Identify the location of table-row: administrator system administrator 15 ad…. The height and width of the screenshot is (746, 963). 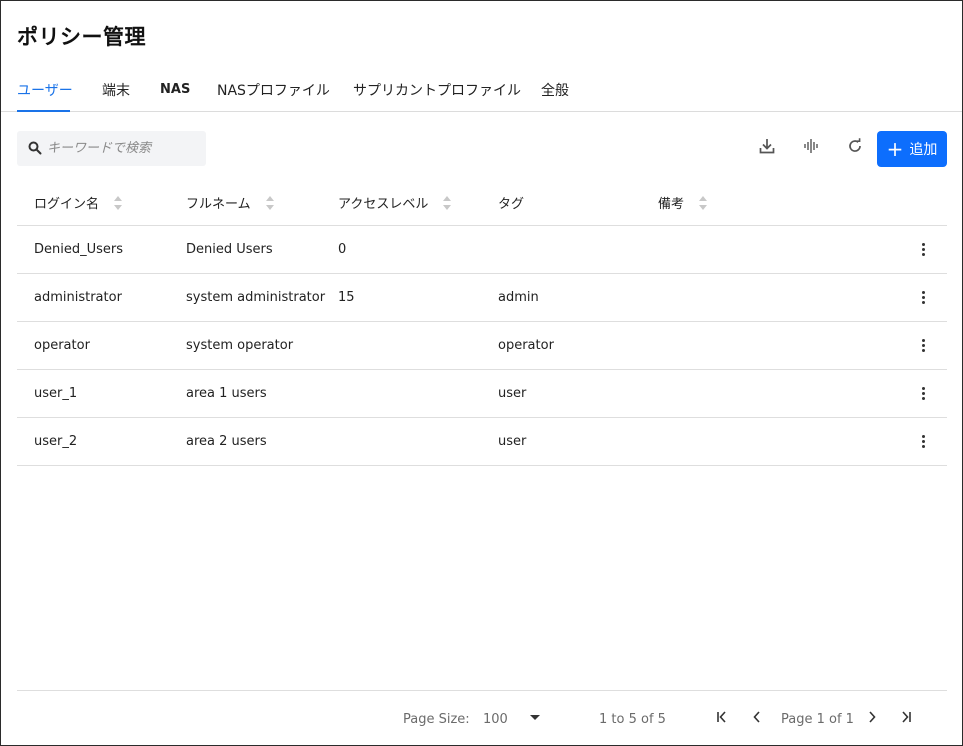
(482, 298).